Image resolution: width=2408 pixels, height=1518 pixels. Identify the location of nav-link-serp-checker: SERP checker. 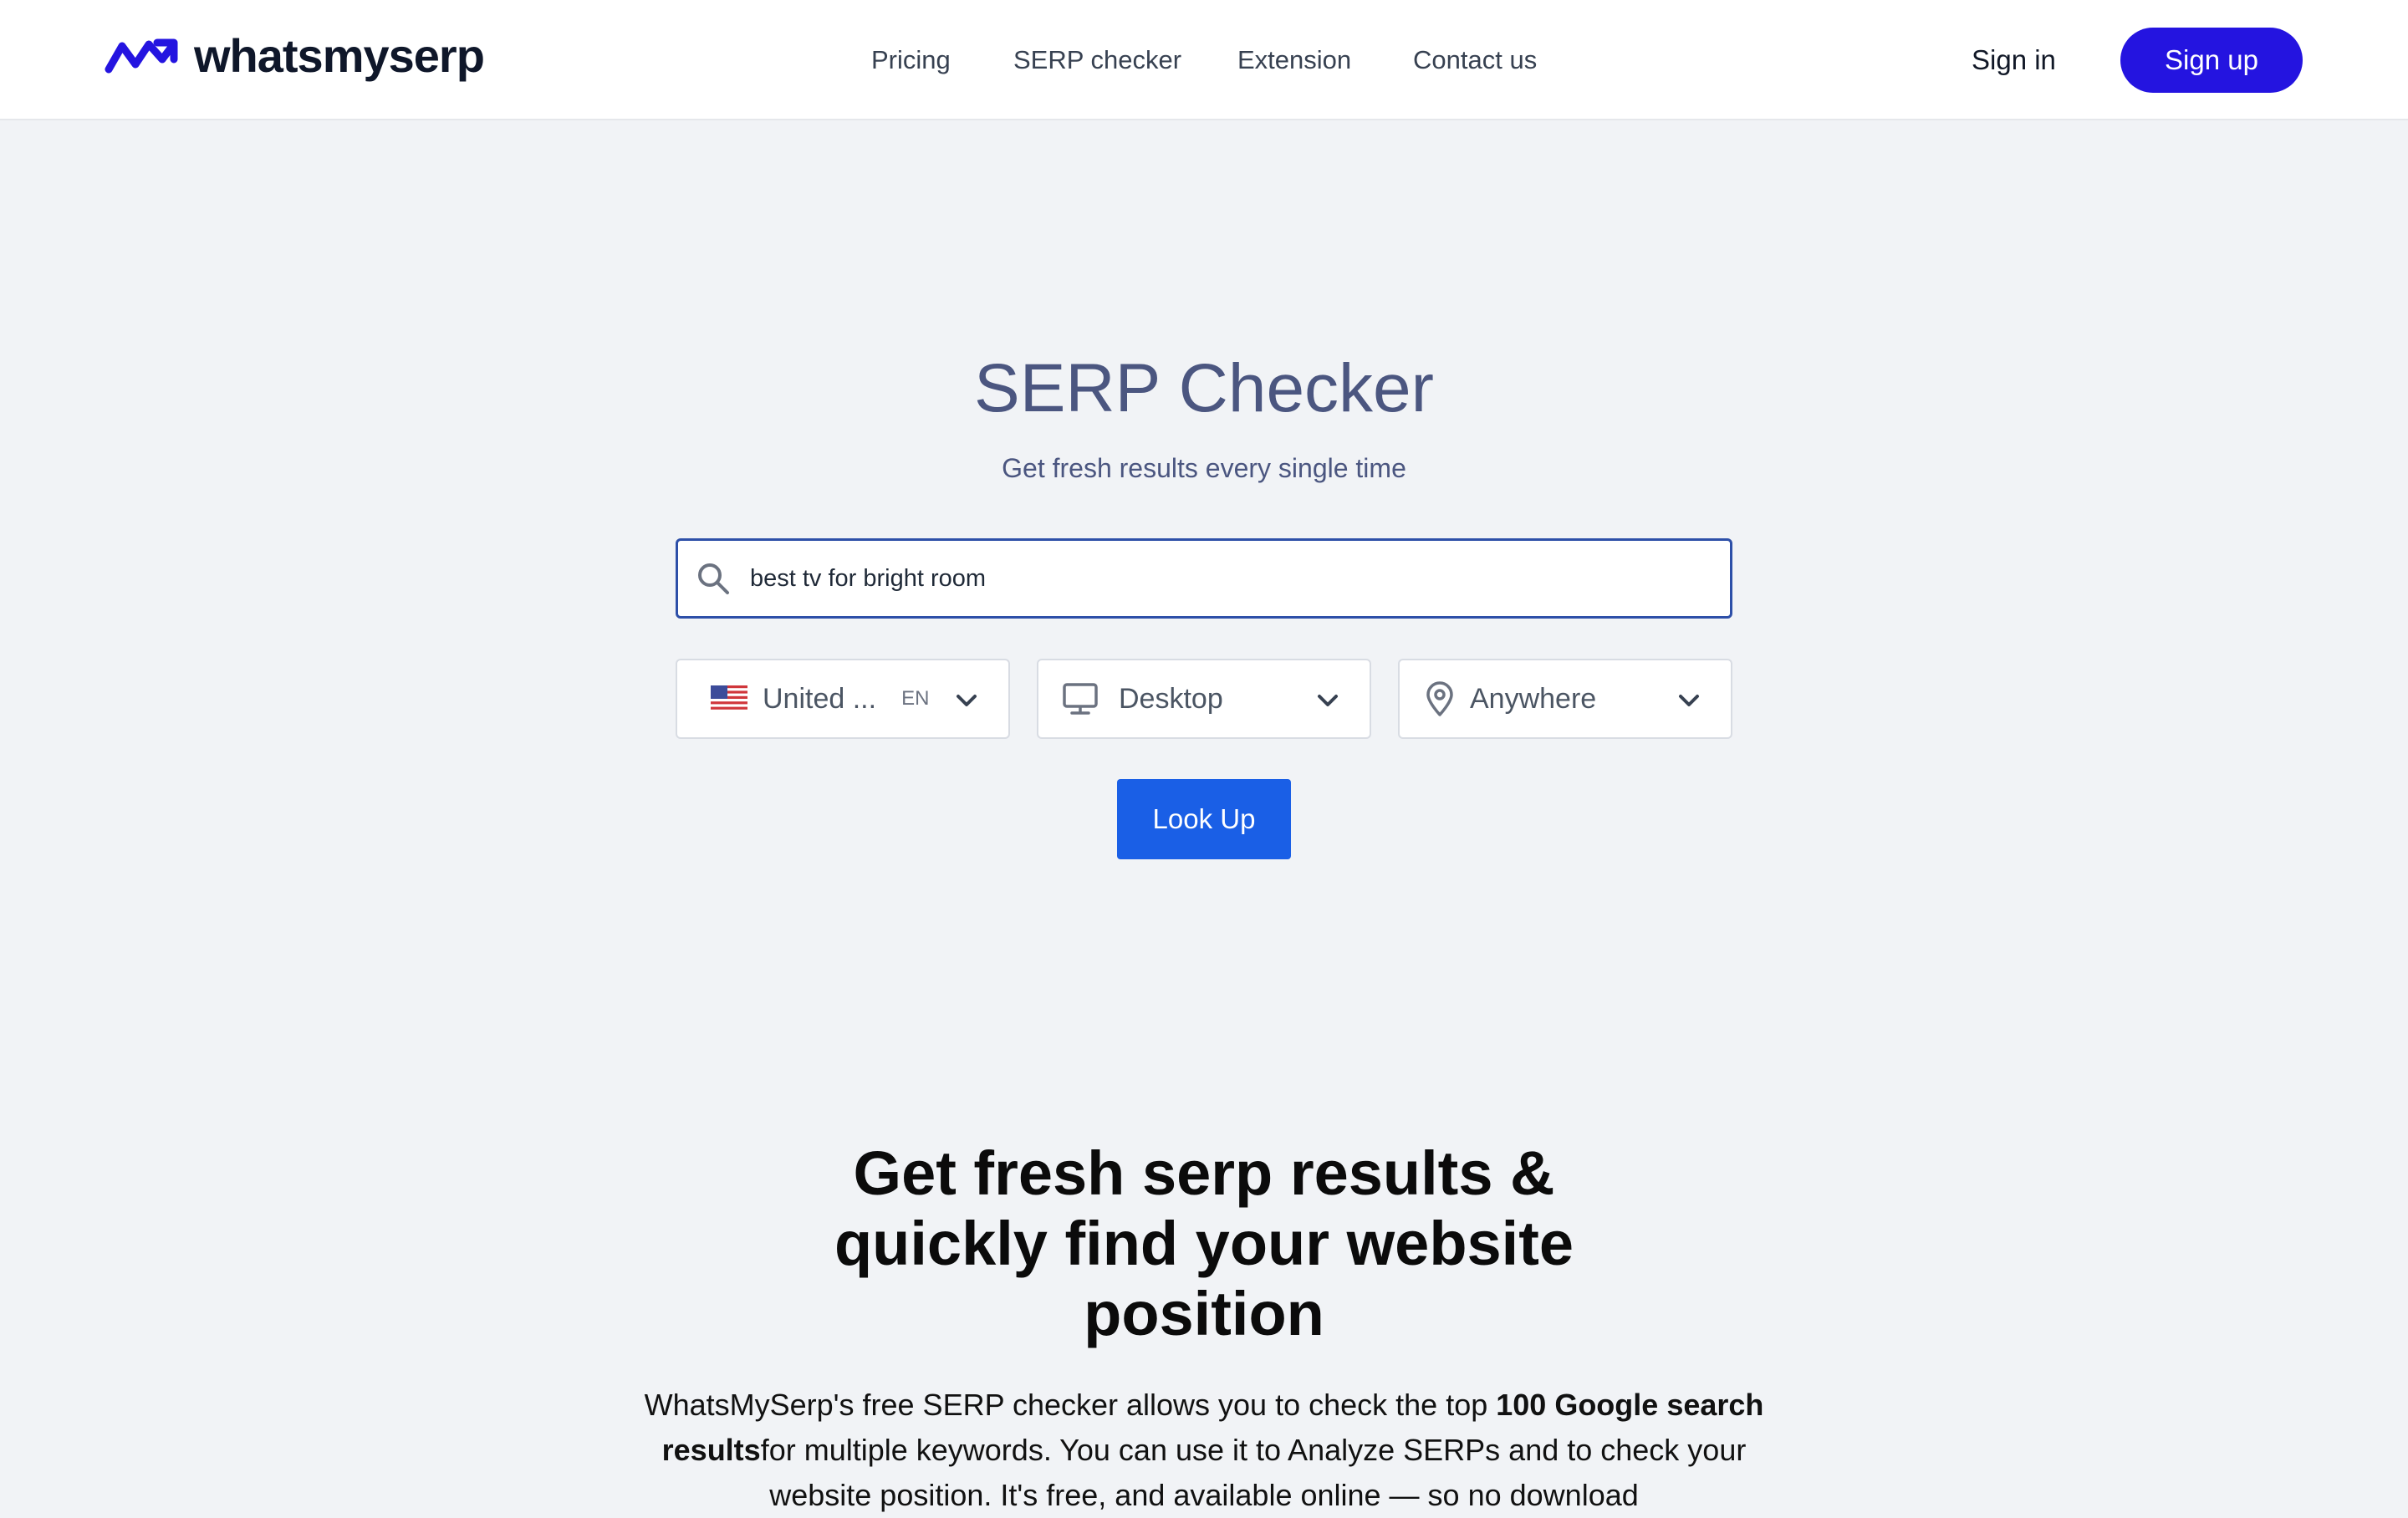
(1097, 60).